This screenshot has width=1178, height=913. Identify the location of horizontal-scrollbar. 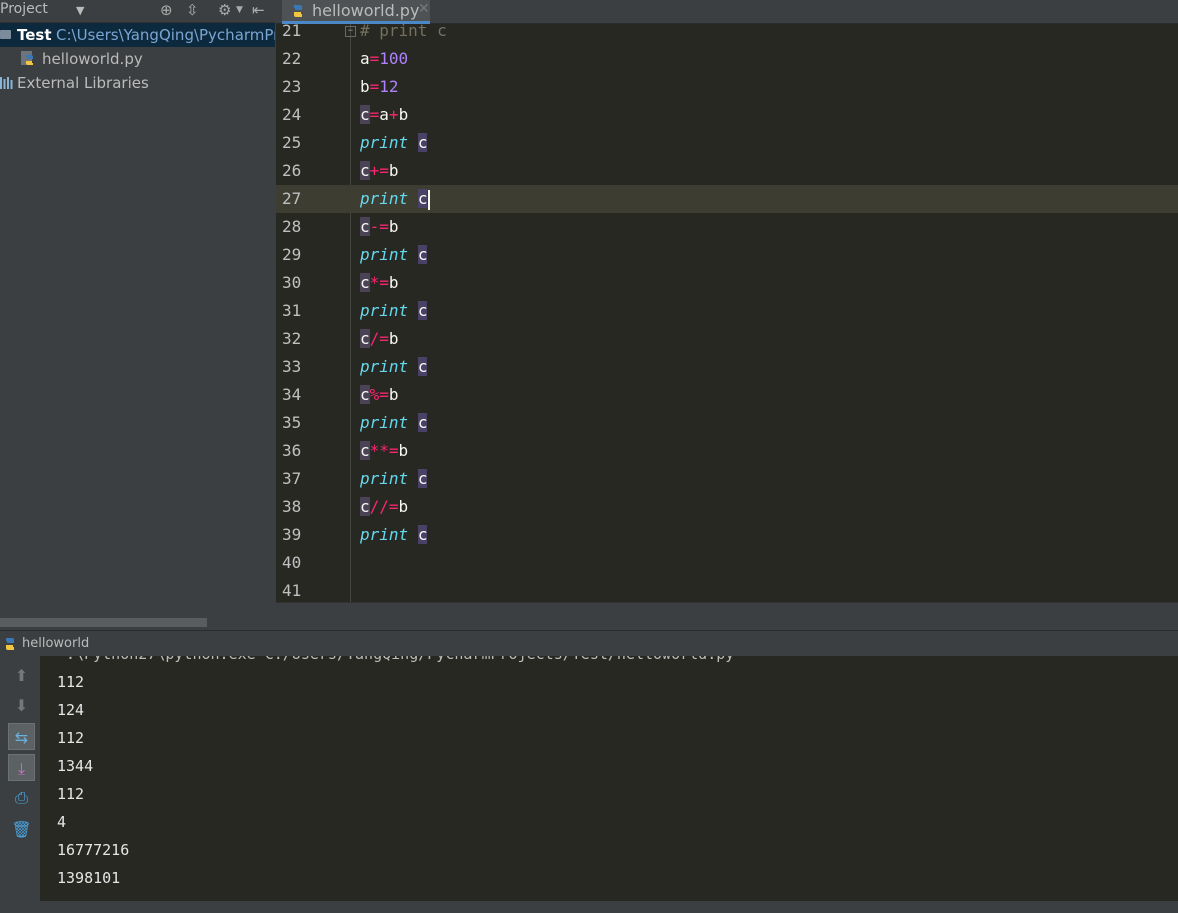
(103, 622).